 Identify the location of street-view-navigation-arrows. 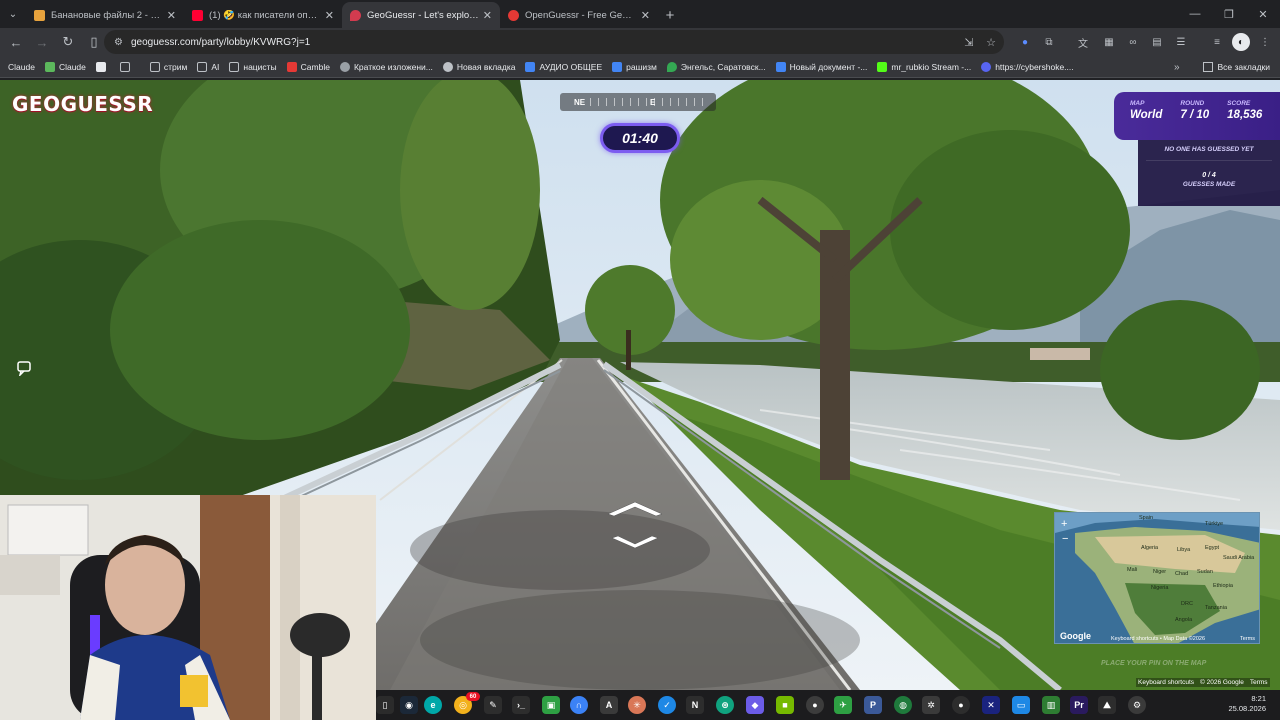
(635, 526).